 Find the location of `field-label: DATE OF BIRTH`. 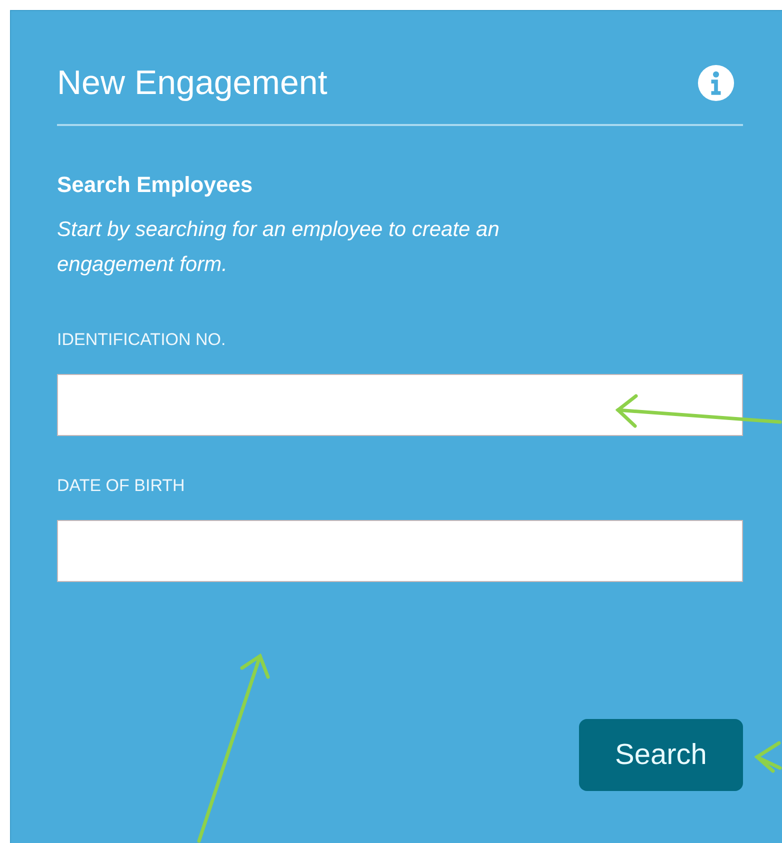

field-label: DATE OF BIRTH is located at coordinates (121, 486).